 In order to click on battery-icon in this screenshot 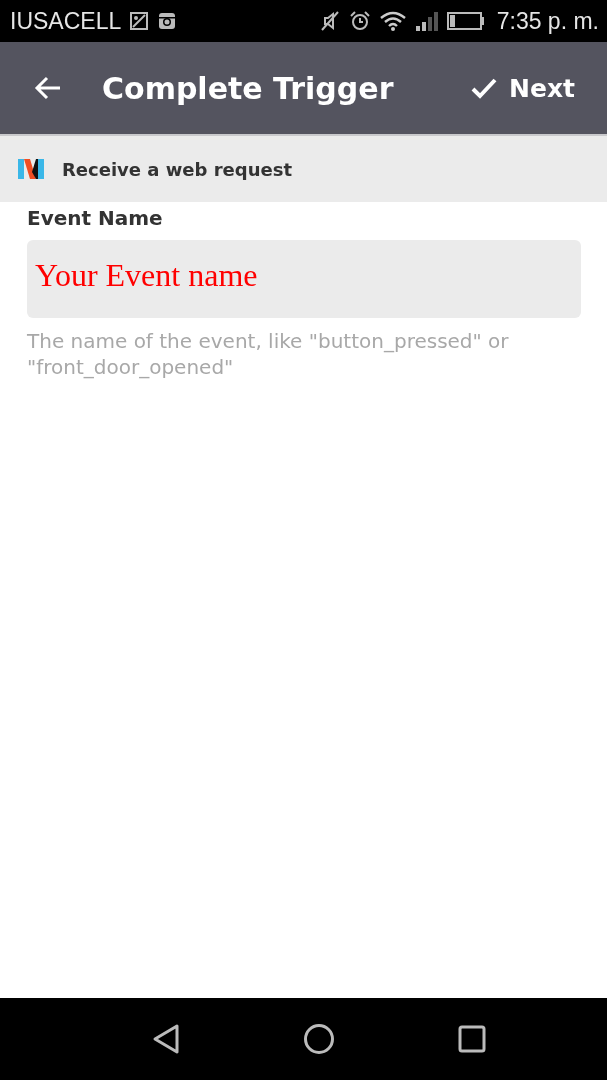, I will do `click(465, 21)`.